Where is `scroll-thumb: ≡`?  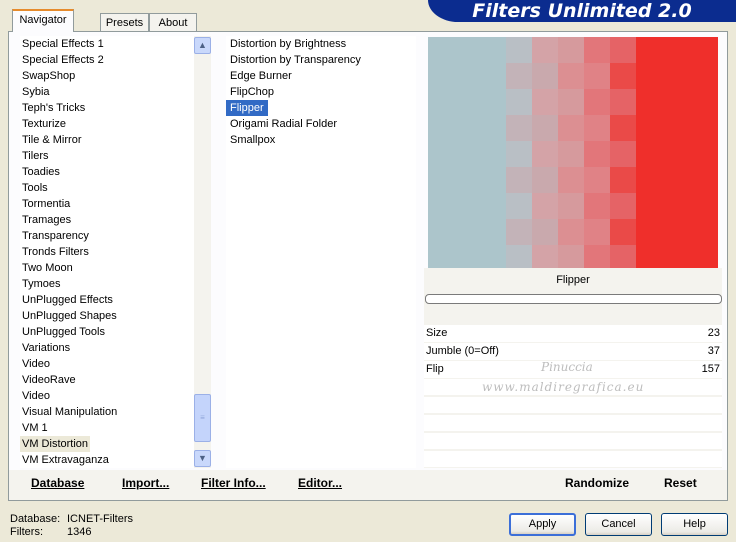
scroll-thumb: ≡ is located at coordinates (202, 418).